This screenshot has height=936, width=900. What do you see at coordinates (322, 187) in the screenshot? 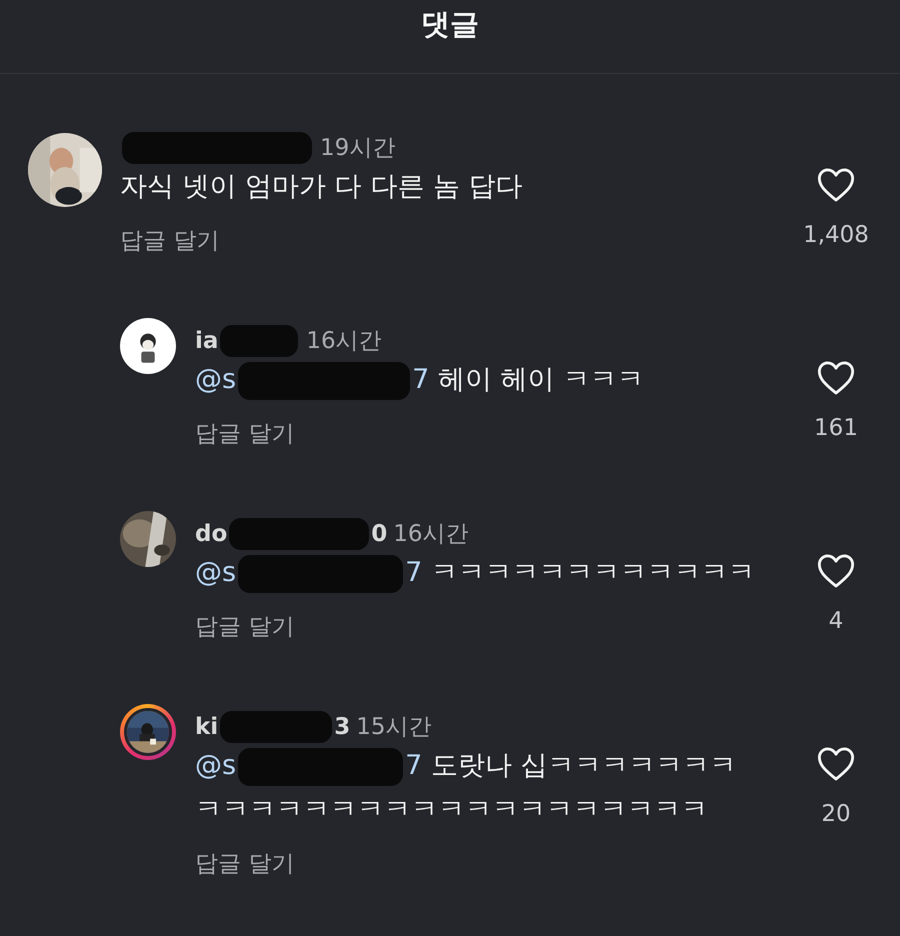
I see `comment-text: 자식 넷이 엄마가 다 다른 놈 답다` at bounding box center [322, 187].